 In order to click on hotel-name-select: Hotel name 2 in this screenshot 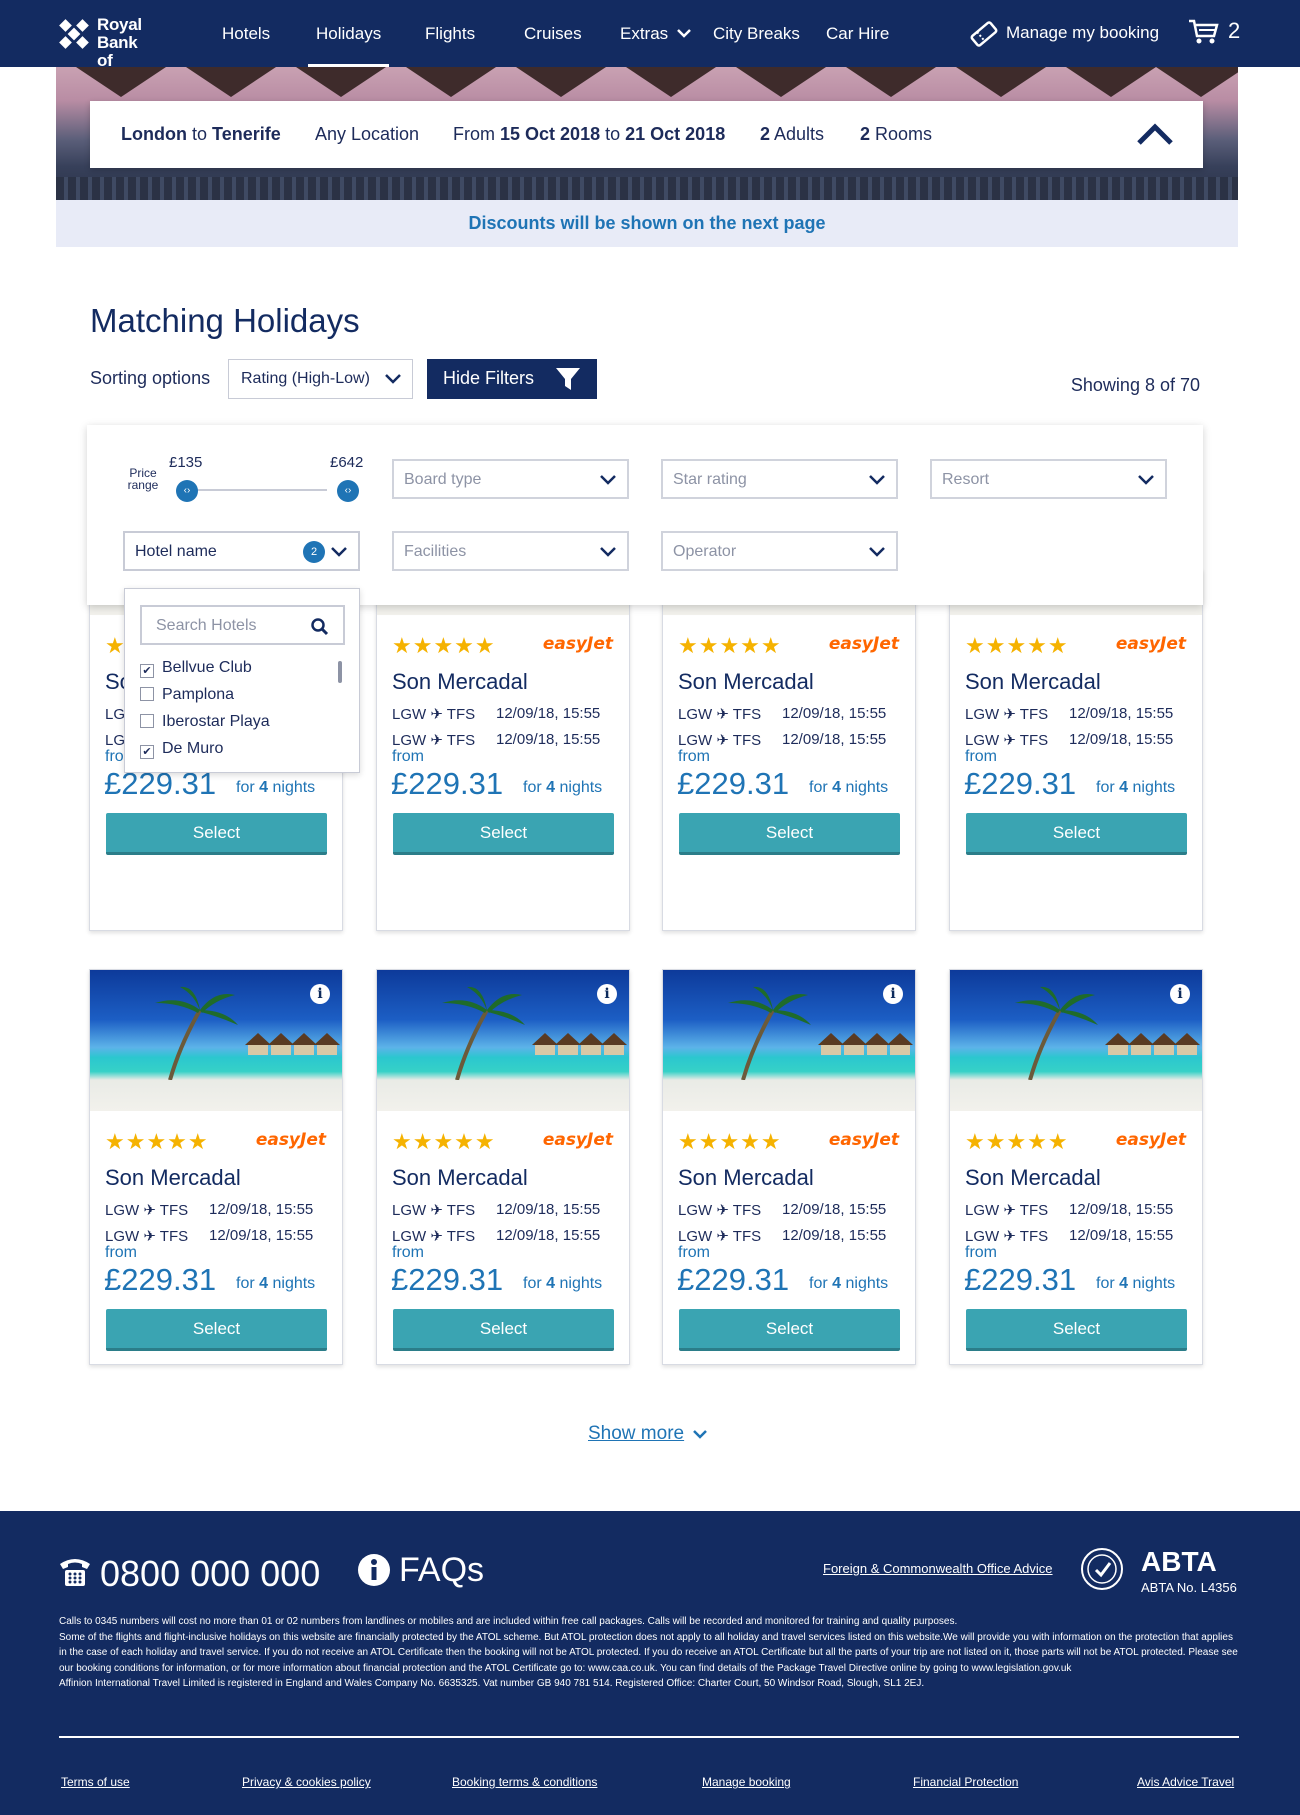, I will do `click(241, 551)`.